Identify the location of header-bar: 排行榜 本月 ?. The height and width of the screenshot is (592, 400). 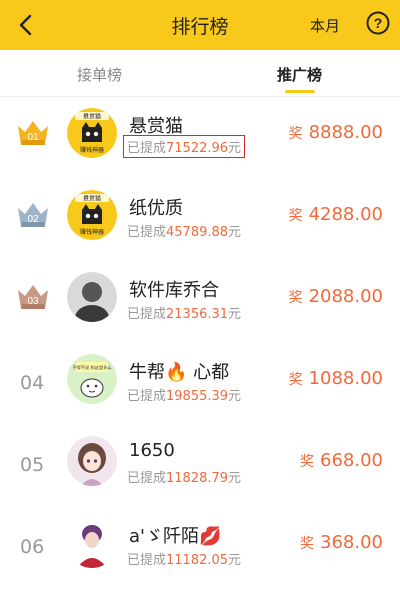
(200, 25).